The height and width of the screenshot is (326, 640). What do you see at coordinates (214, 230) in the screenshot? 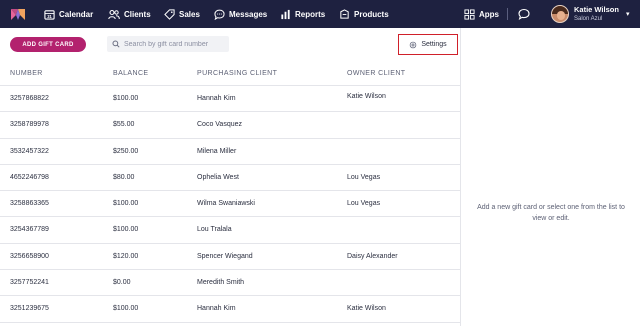
I see `cell-purchasing-client: Lou Tralala` at bounding box center [214, 230].